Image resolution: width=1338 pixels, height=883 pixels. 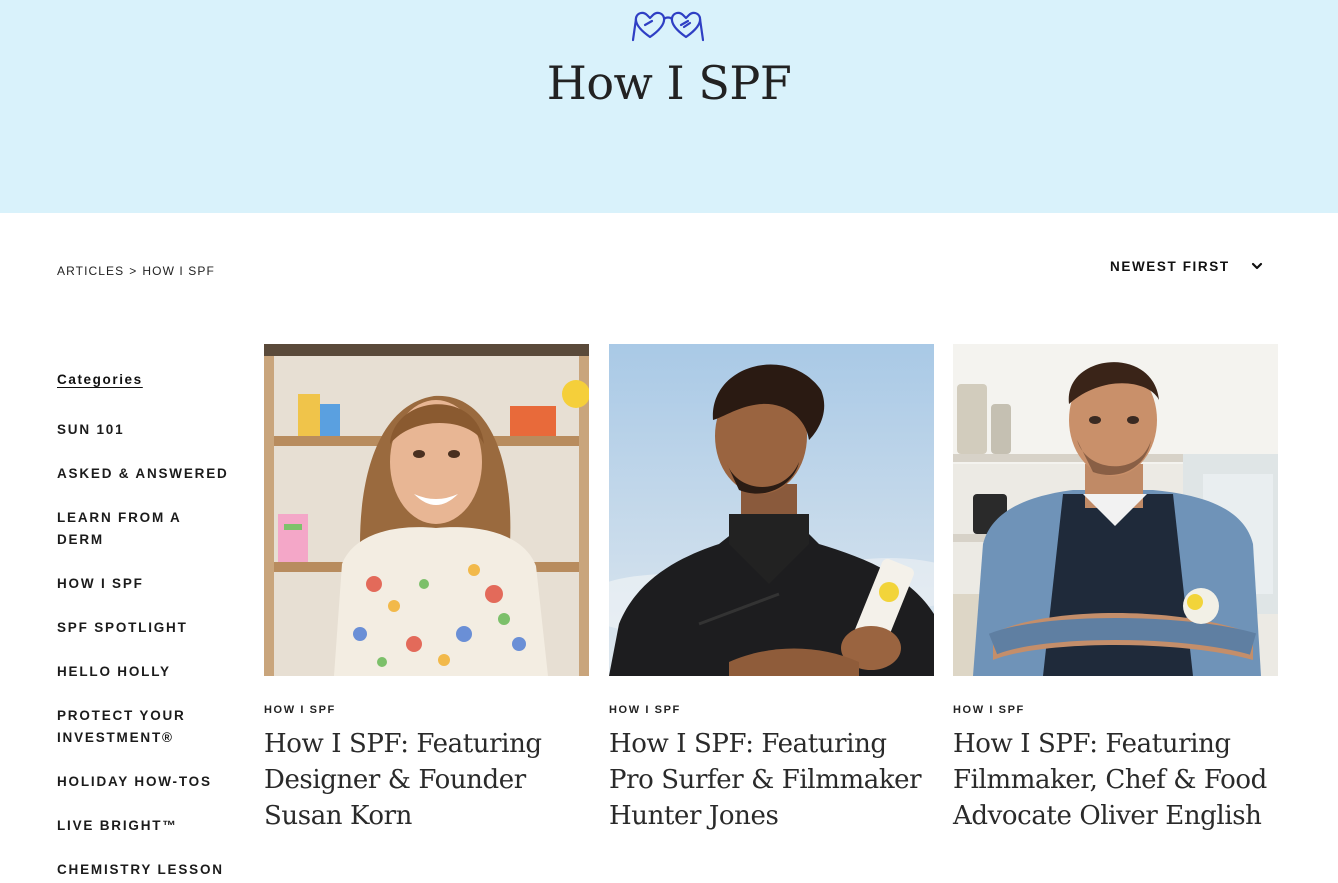 What do you see at coordinates (90, 271) in the screenshot?
I see `breadcrumb-link-articles: ARTICLES` at bounding box center [90, 271].